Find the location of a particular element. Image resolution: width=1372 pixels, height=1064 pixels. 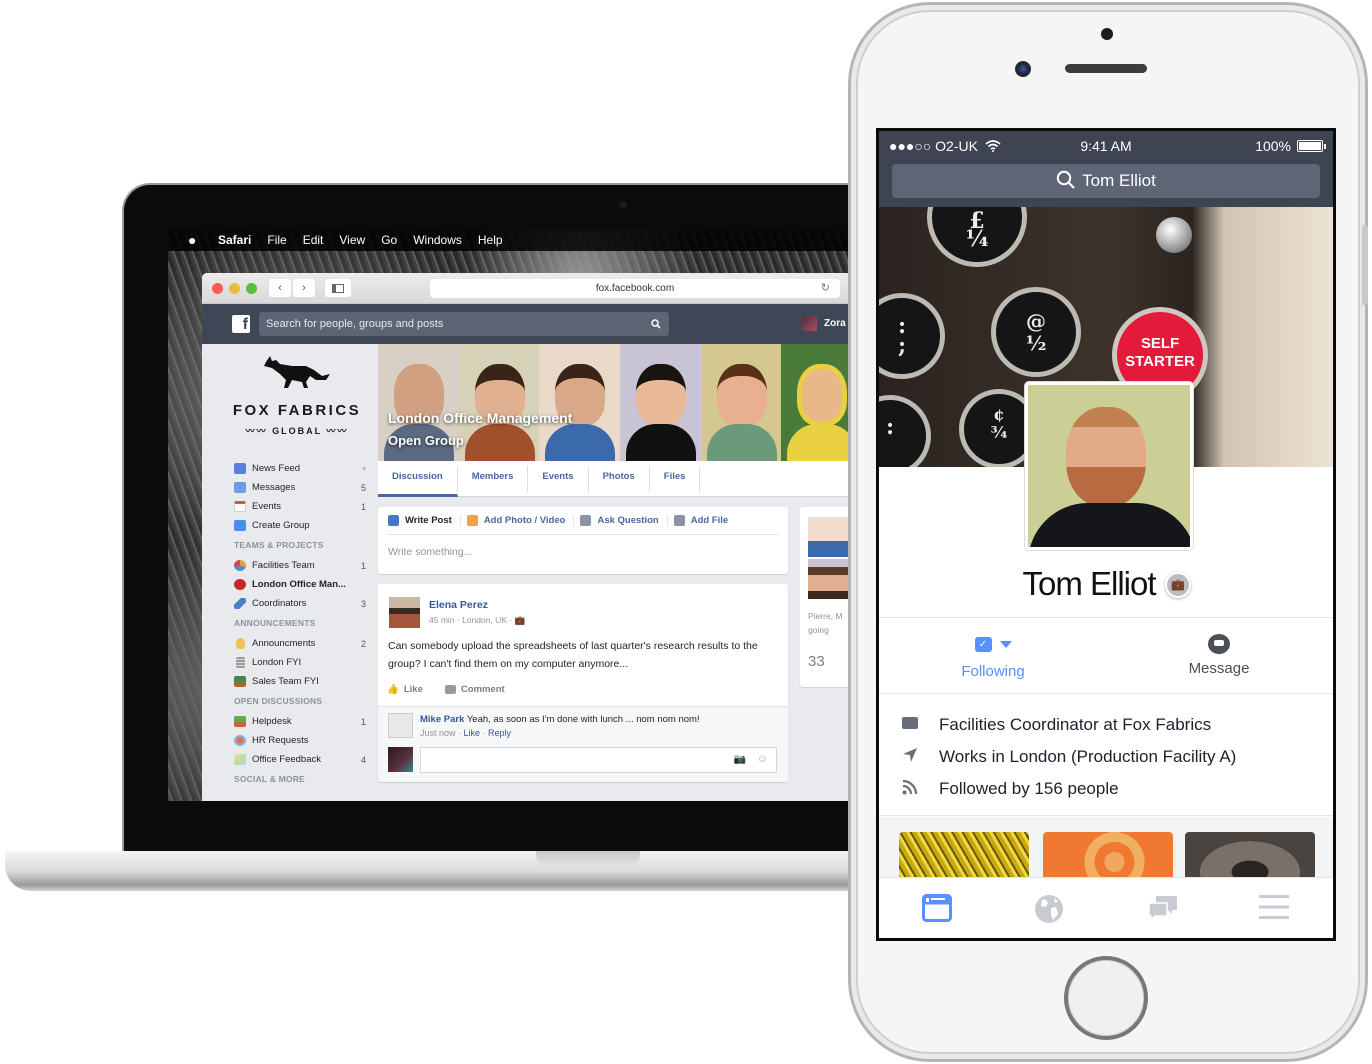

phone-camera is located at coordinates (1023, 69).